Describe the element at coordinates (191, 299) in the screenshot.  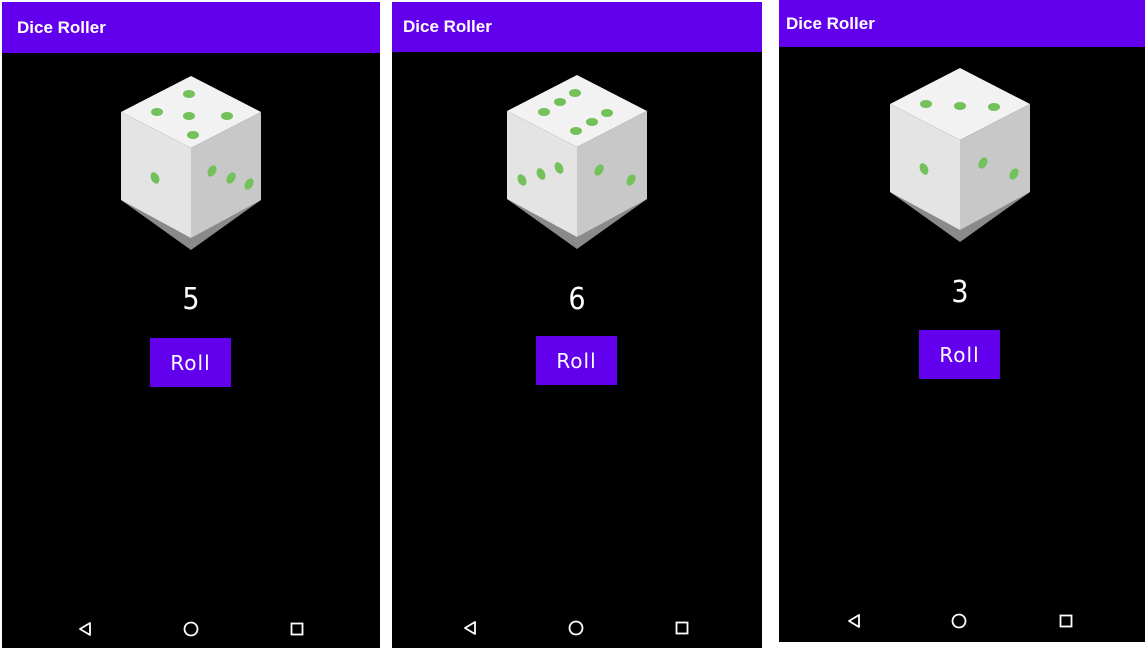
I see `result-text: 5` at that location.